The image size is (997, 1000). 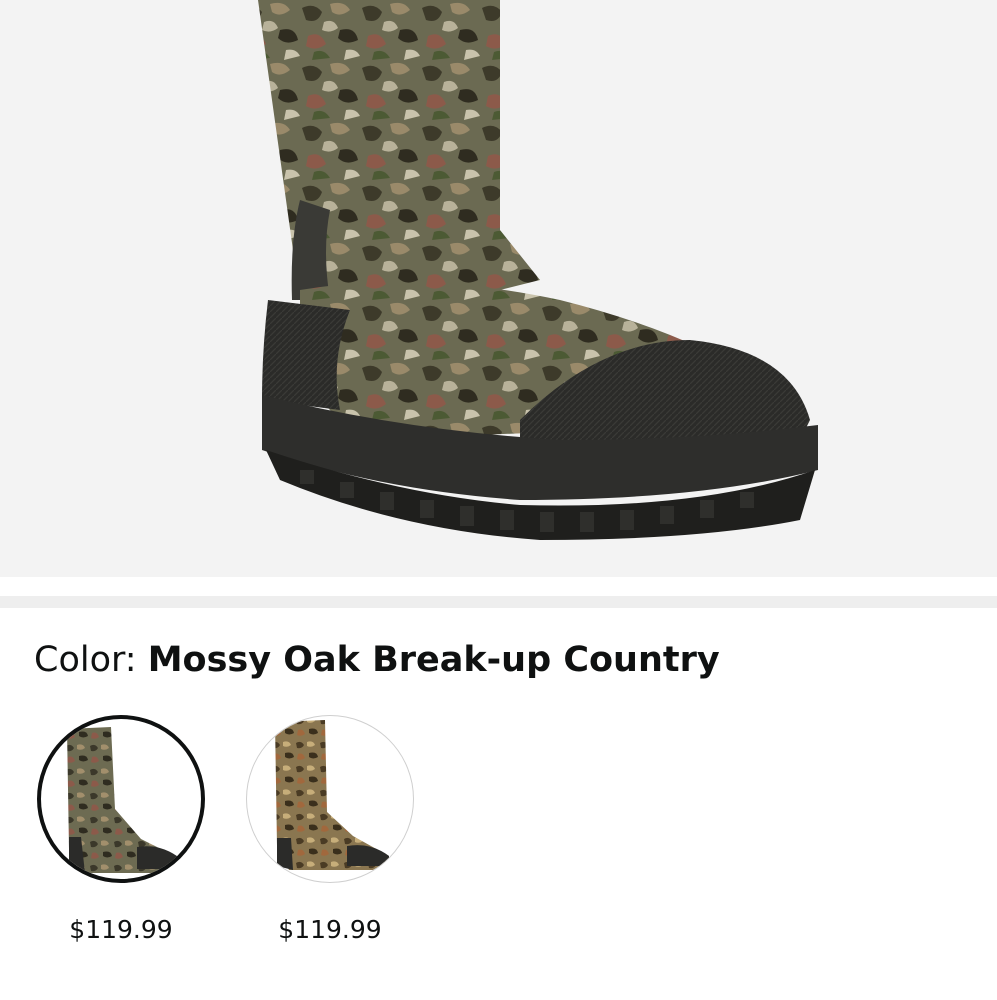 I want to click on color-selector-heading: Color: Mossy Oak Break-up Country, so click(x=377, y=660).